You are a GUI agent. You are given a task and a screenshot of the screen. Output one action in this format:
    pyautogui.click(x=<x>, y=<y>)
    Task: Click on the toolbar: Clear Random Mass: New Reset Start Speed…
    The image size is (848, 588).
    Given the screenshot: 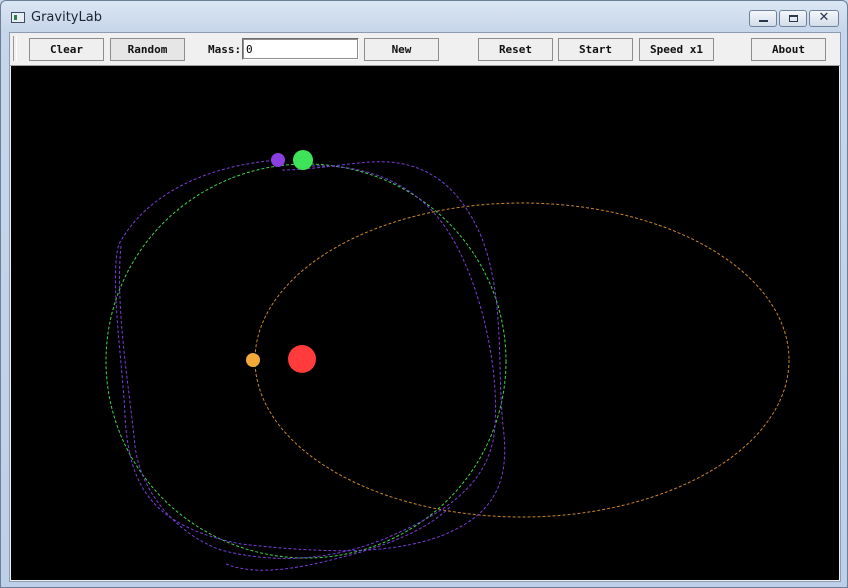 What is the action you would take?
    pyautogui.click(x=425, y=49)
    